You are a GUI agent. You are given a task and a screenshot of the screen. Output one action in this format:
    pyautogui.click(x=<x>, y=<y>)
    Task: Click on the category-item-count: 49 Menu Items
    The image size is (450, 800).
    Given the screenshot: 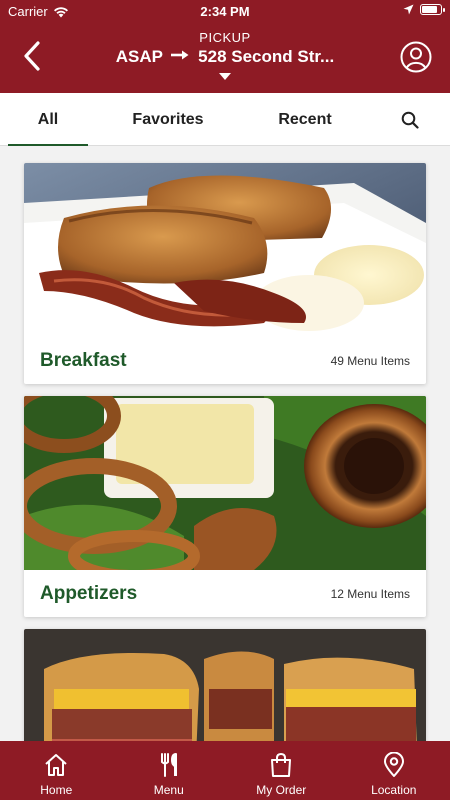 What is the action you would take?
    pyautogui.click(x=370, y=360)
    